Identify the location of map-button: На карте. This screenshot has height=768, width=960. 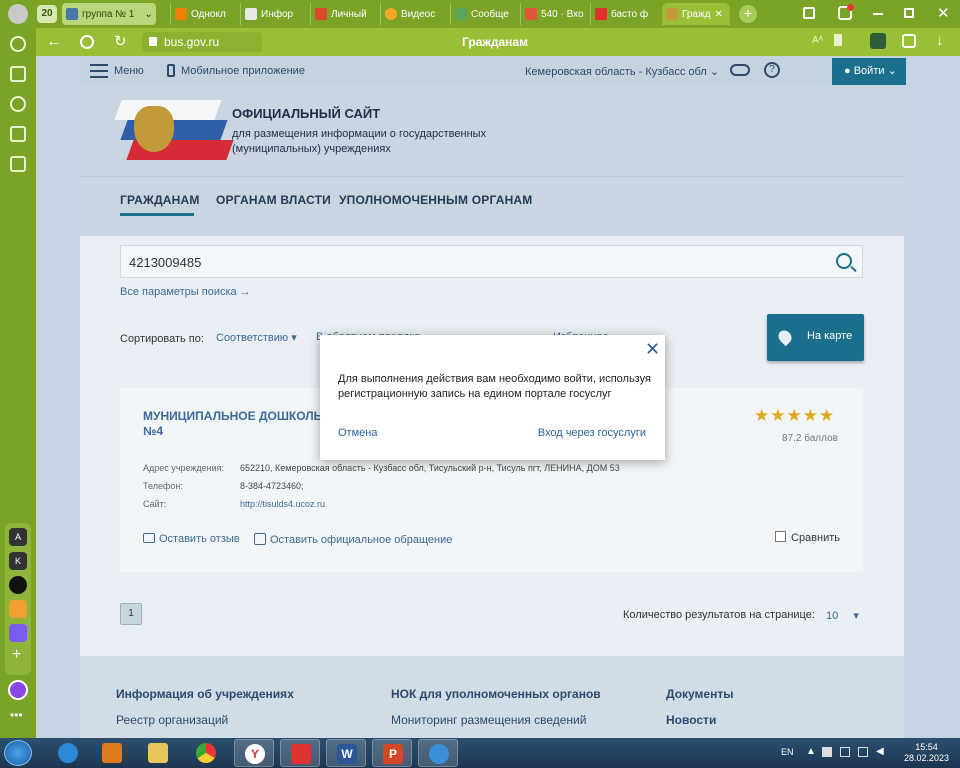
(815, 337).